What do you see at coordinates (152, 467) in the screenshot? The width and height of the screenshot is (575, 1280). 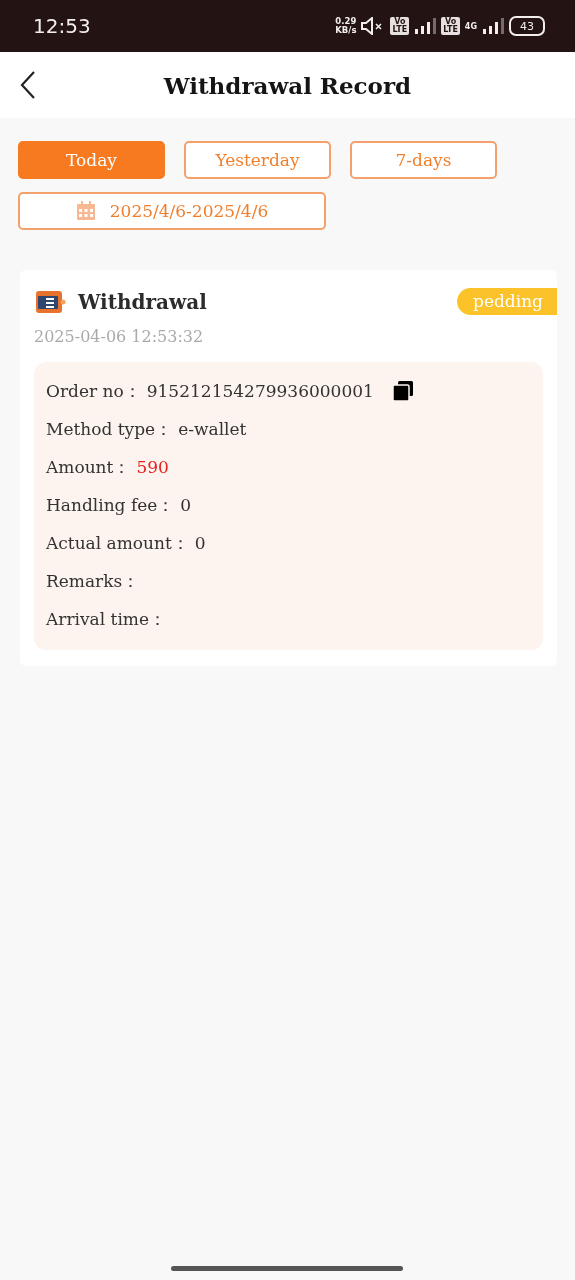 I see `field-value: 590` at bounding box center [152, 467].